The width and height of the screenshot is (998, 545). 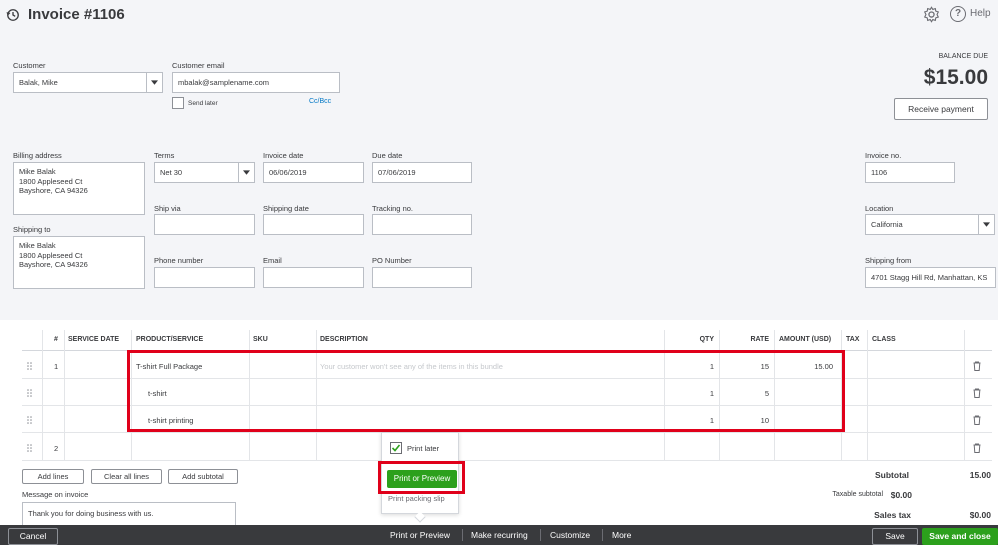 I want to click on send-later-label: Send later, so click(x=203, y=103).